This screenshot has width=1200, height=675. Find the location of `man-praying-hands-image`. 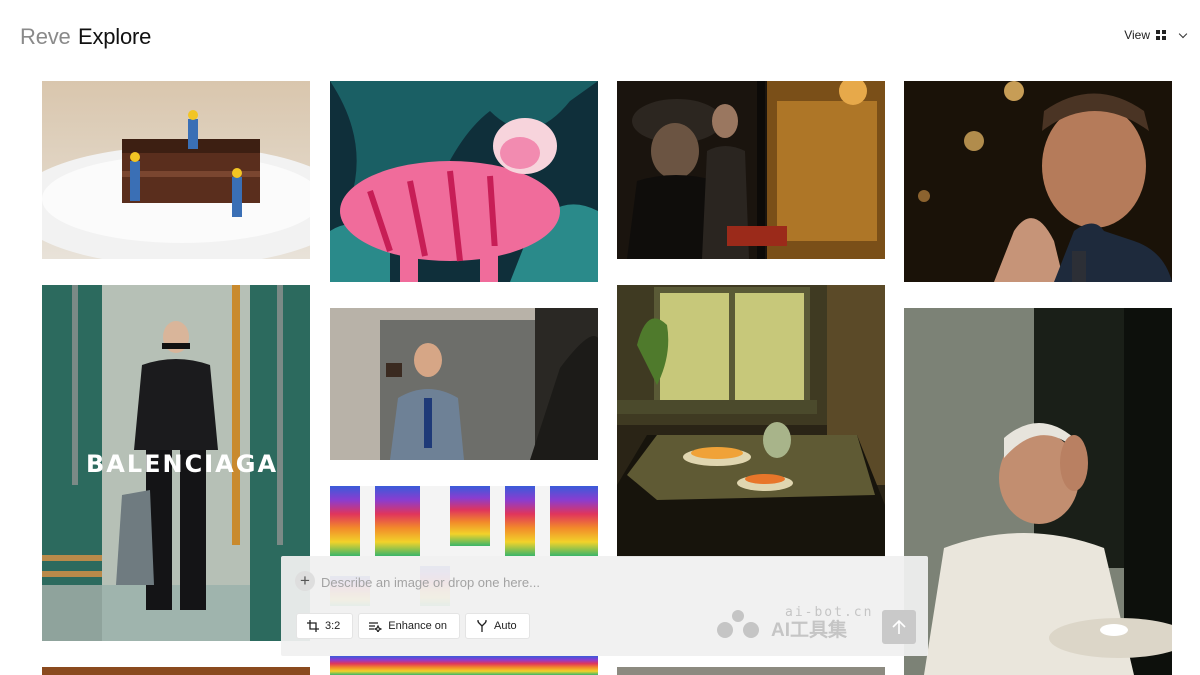

man-praying-hands-image is located at coordinates (1038, 181).